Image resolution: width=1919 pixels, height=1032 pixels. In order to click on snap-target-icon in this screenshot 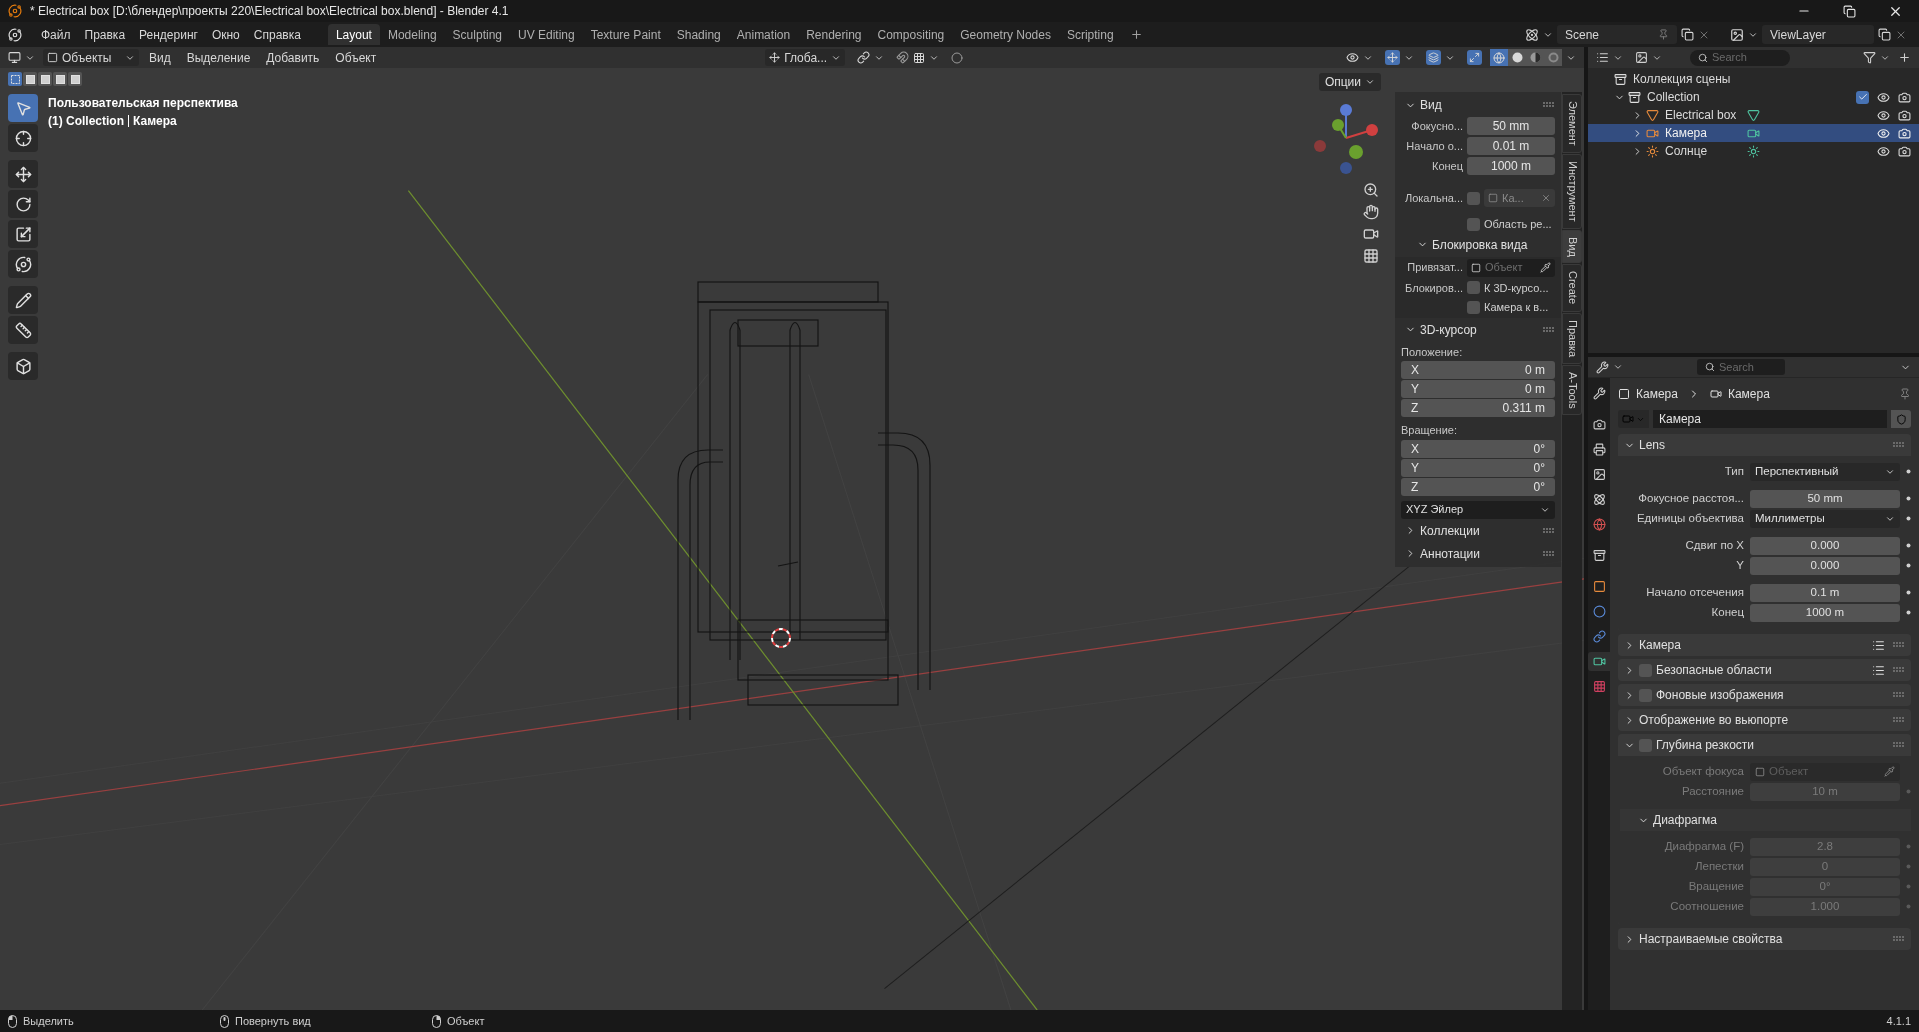, I will do `click(919, 57)`.